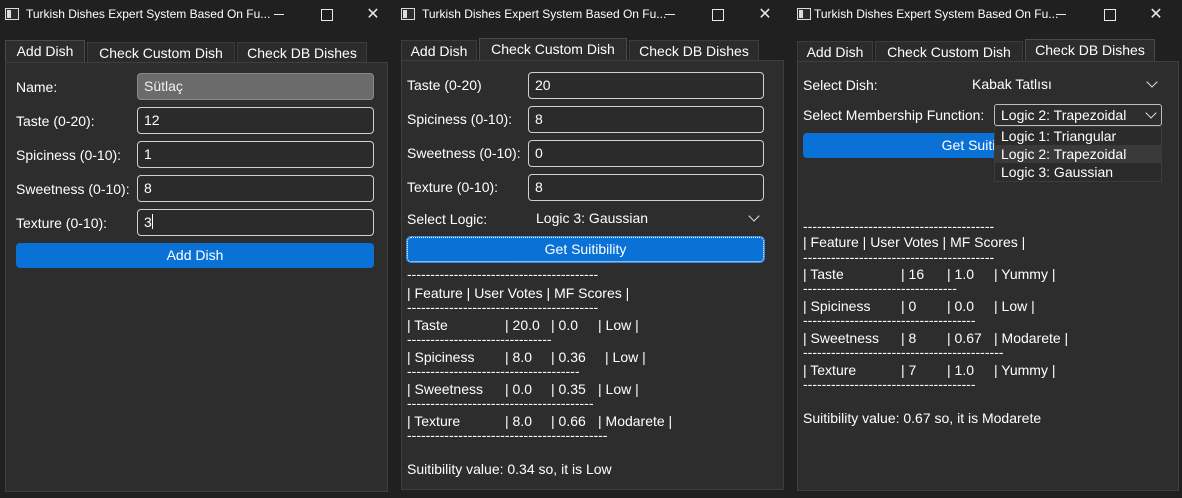 The height and width of the screenshot is (498, 1182). I want to click on sweetness-value: 0, so click(539, 153).